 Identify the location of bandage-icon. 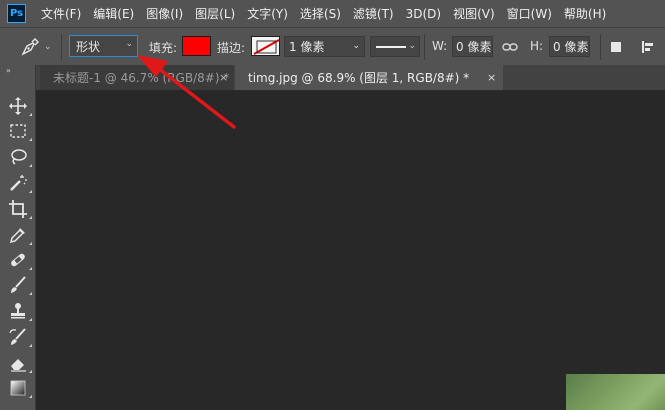
(18, 260).